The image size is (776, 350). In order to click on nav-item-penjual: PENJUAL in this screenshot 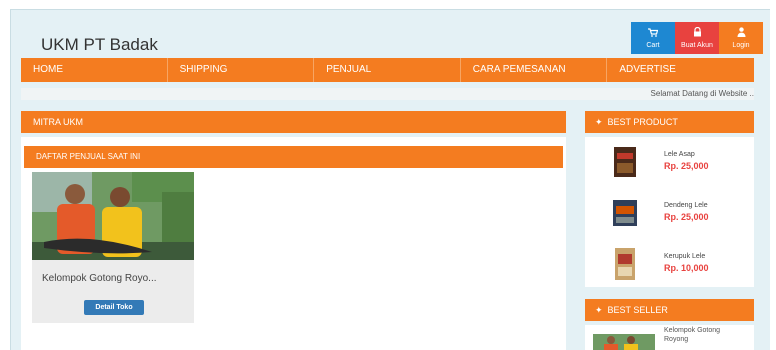, I will do `click(387, 70)`.